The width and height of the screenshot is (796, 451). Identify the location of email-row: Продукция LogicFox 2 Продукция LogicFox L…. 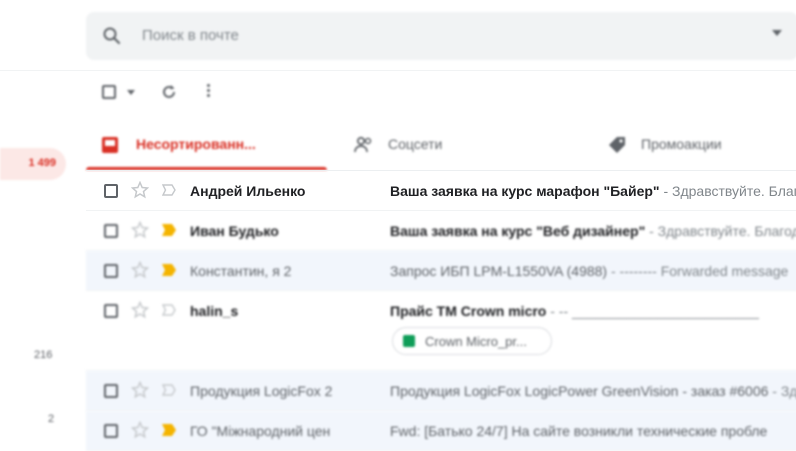
(441, 391).